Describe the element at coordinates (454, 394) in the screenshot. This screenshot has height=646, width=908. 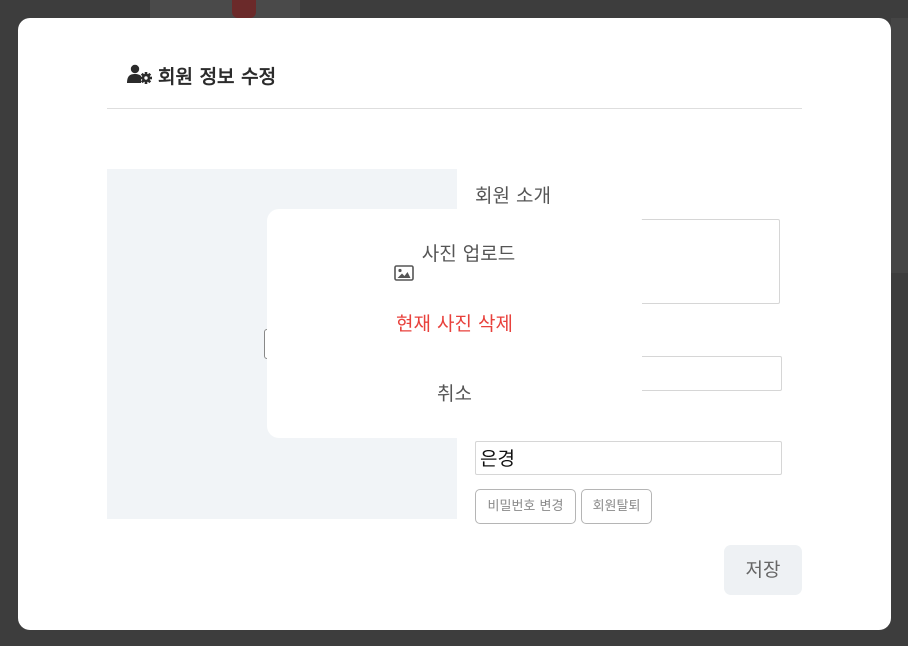
I see `cancel-button: 취소` at that location.